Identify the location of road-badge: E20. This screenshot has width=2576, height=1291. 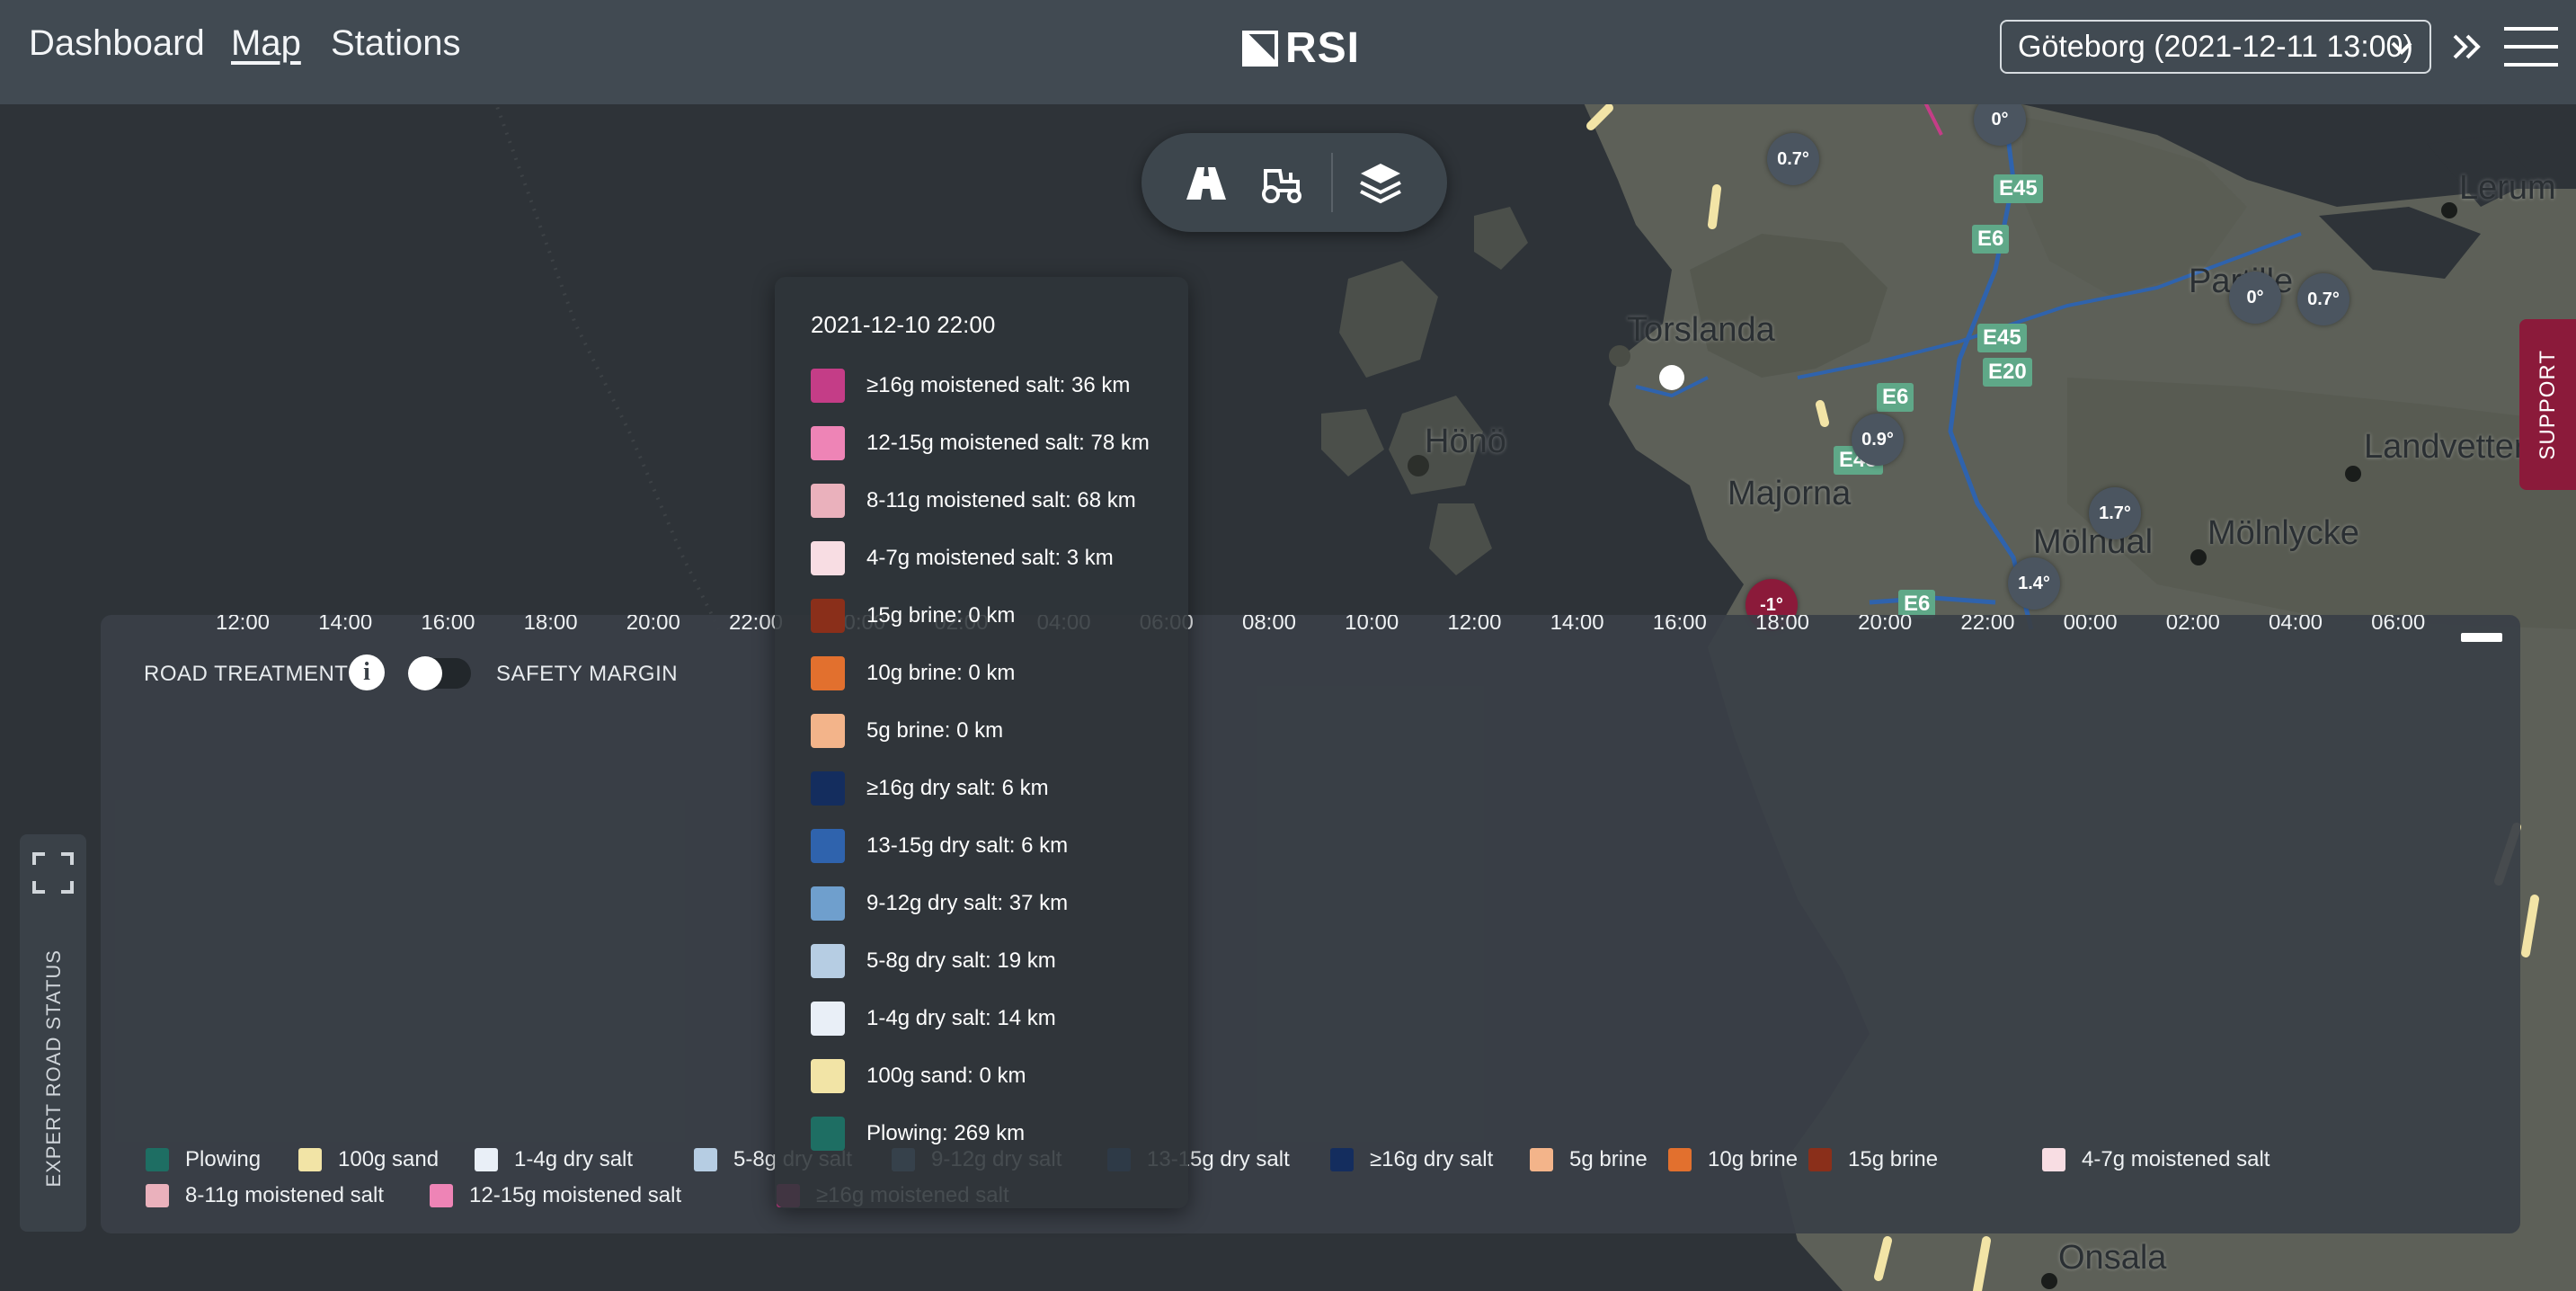
(2007, 372).